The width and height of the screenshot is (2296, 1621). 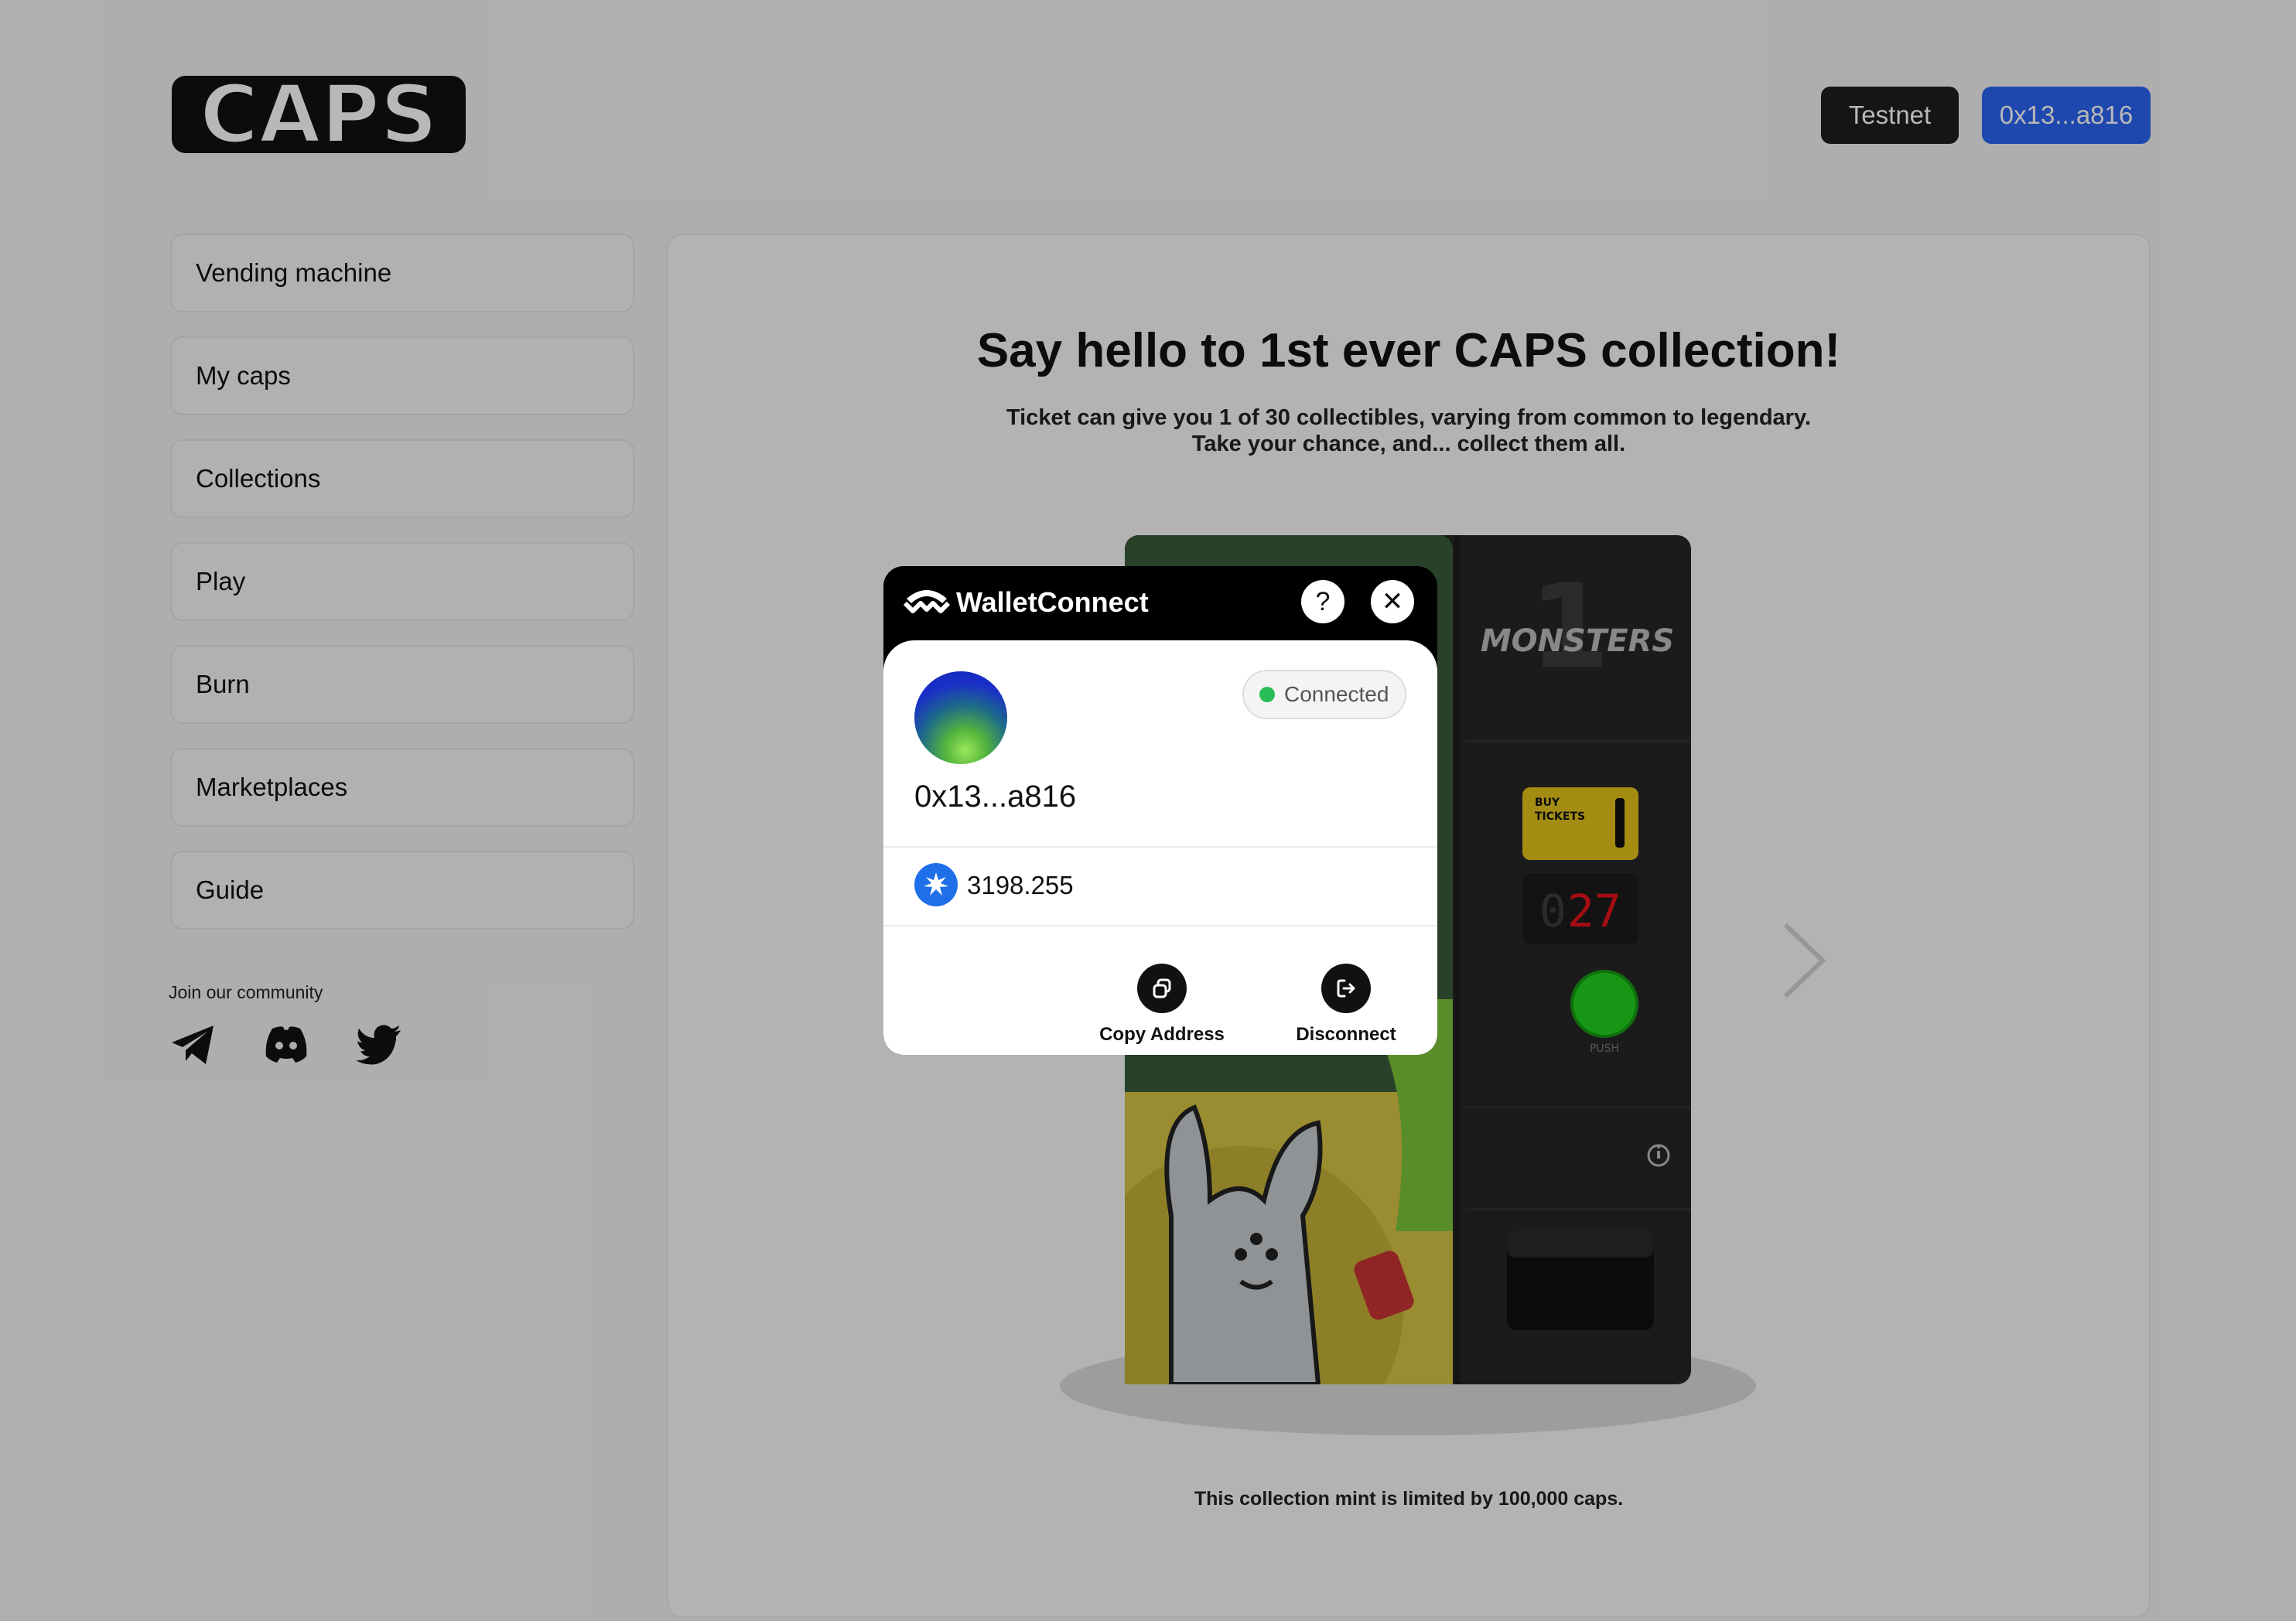 I want to click on status-badge: Connected, so click(x=1324, y=694).